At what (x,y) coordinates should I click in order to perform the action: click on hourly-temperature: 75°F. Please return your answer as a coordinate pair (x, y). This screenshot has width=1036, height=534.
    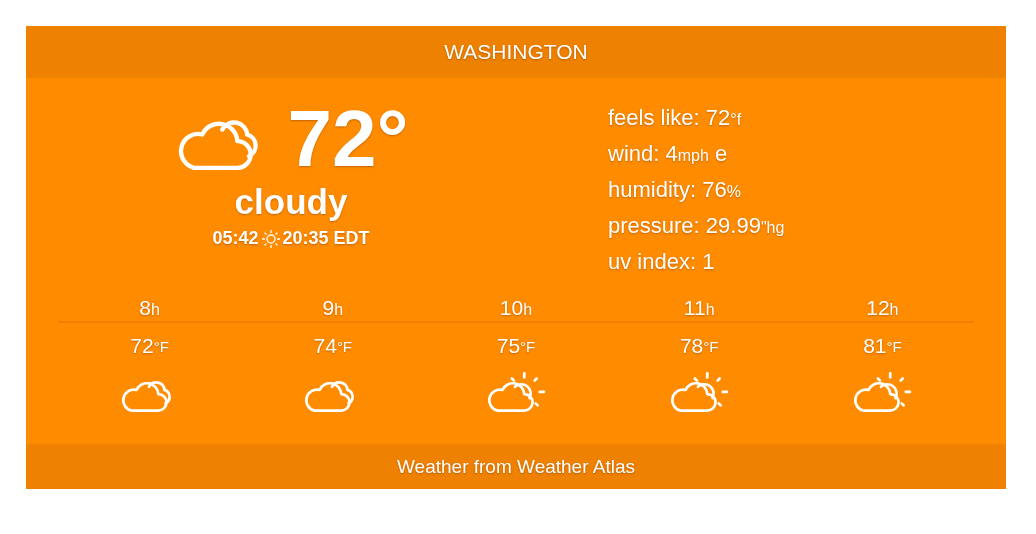
    Looking at the image, I should click on (516, 346).